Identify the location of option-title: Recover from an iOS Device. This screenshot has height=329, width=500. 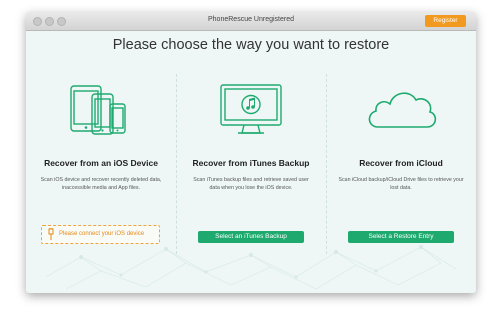
(101, 163).